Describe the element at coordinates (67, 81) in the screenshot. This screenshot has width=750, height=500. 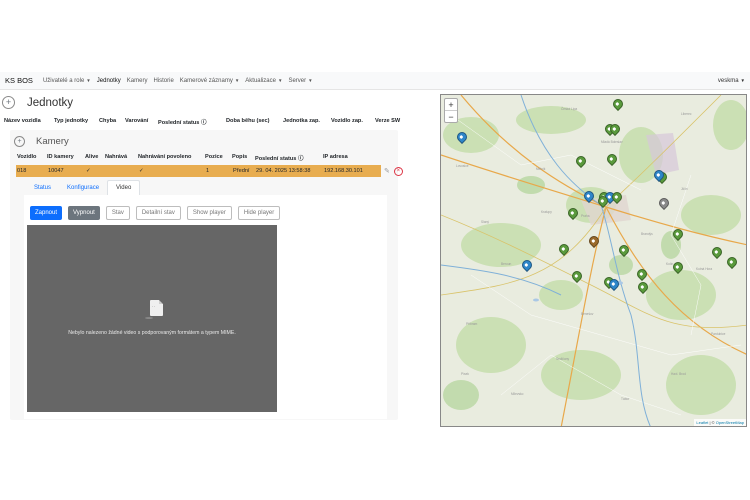
I see `nav-users-roles: Uživatelé a role ▼` at that location.